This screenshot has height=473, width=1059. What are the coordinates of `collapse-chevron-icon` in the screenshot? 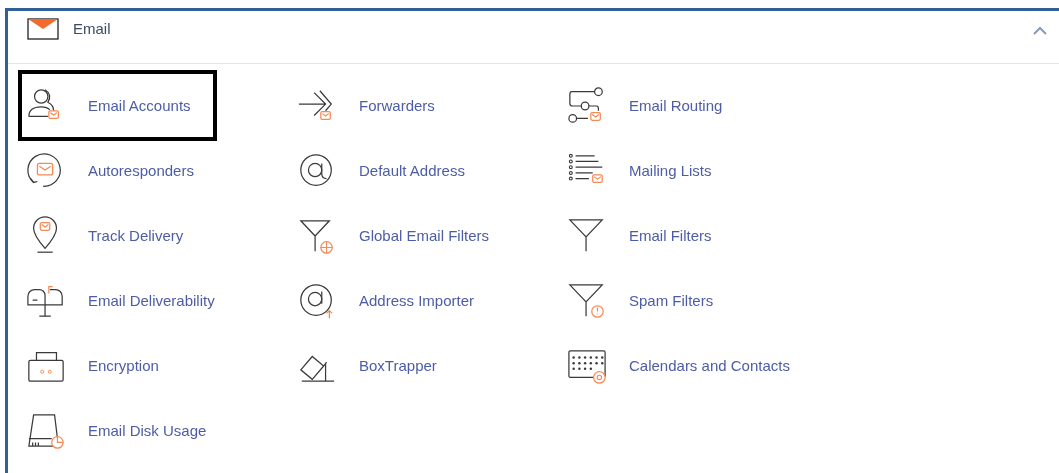 It's located at (1040, 30).